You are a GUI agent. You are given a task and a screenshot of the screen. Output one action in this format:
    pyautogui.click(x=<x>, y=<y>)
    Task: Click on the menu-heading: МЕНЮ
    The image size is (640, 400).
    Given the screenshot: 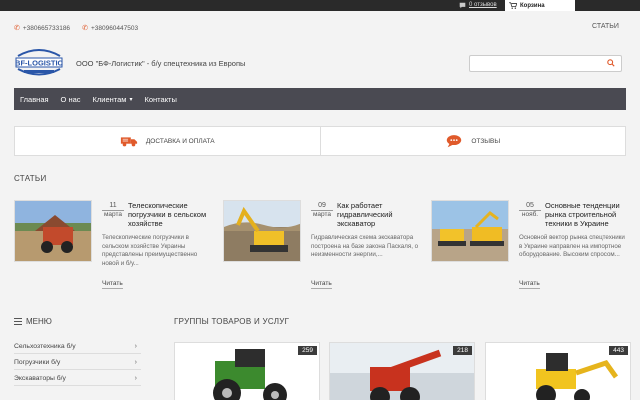 What is the action you would take?
    pyautogui.click(x=33, y=321)
    